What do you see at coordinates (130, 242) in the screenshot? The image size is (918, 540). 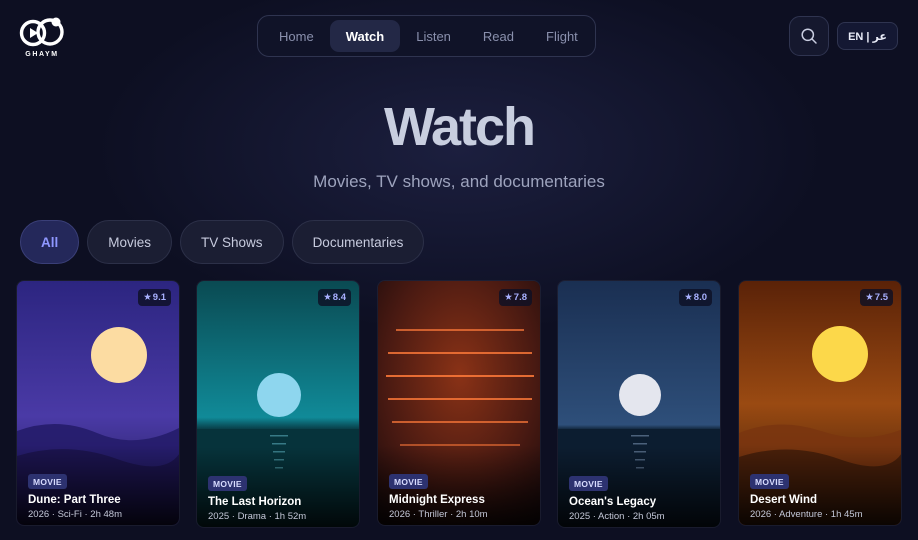 I see `filter-movies: Movies` at bounding box center [130, 242].